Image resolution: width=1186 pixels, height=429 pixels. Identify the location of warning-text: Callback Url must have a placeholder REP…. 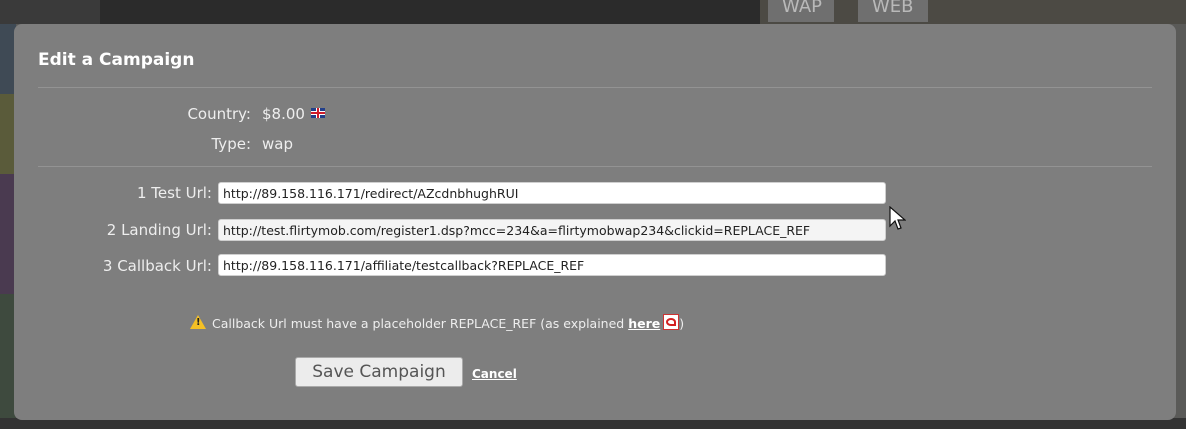
(420, 323).